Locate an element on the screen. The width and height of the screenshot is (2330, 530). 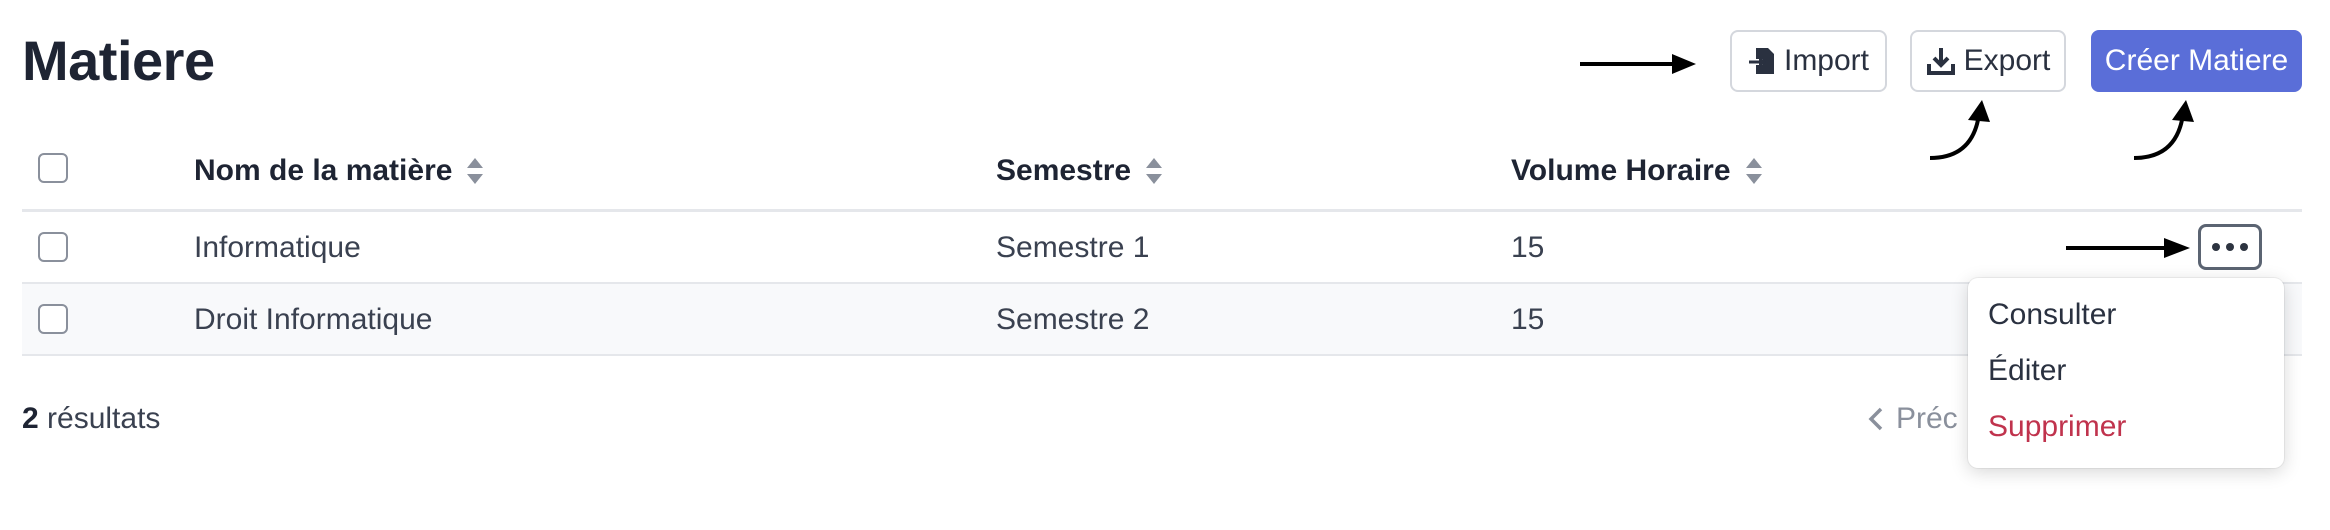
create-matiere-label: Créer Matiere is located at coordinates (2196, 60).